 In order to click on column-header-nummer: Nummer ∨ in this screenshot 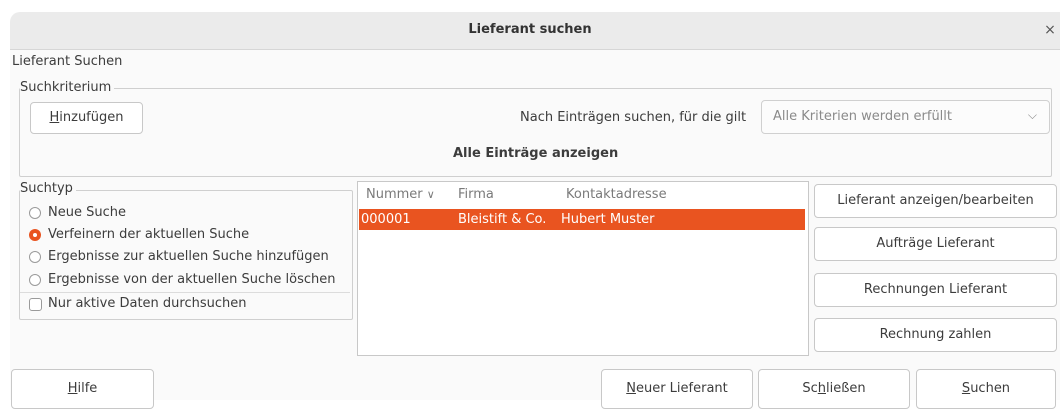, I will do `click(400, 194)`.